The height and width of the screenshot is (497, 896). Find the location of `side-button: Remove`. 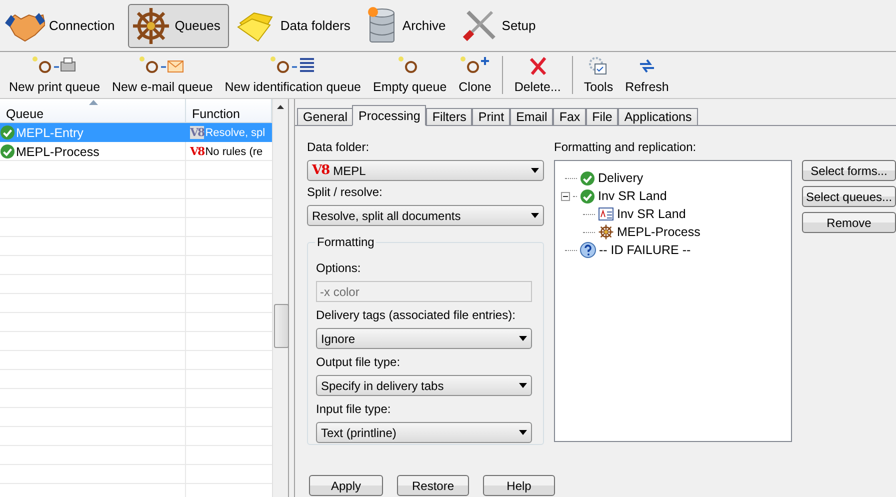

side-button: Remove is located at coordinates (849, 222).